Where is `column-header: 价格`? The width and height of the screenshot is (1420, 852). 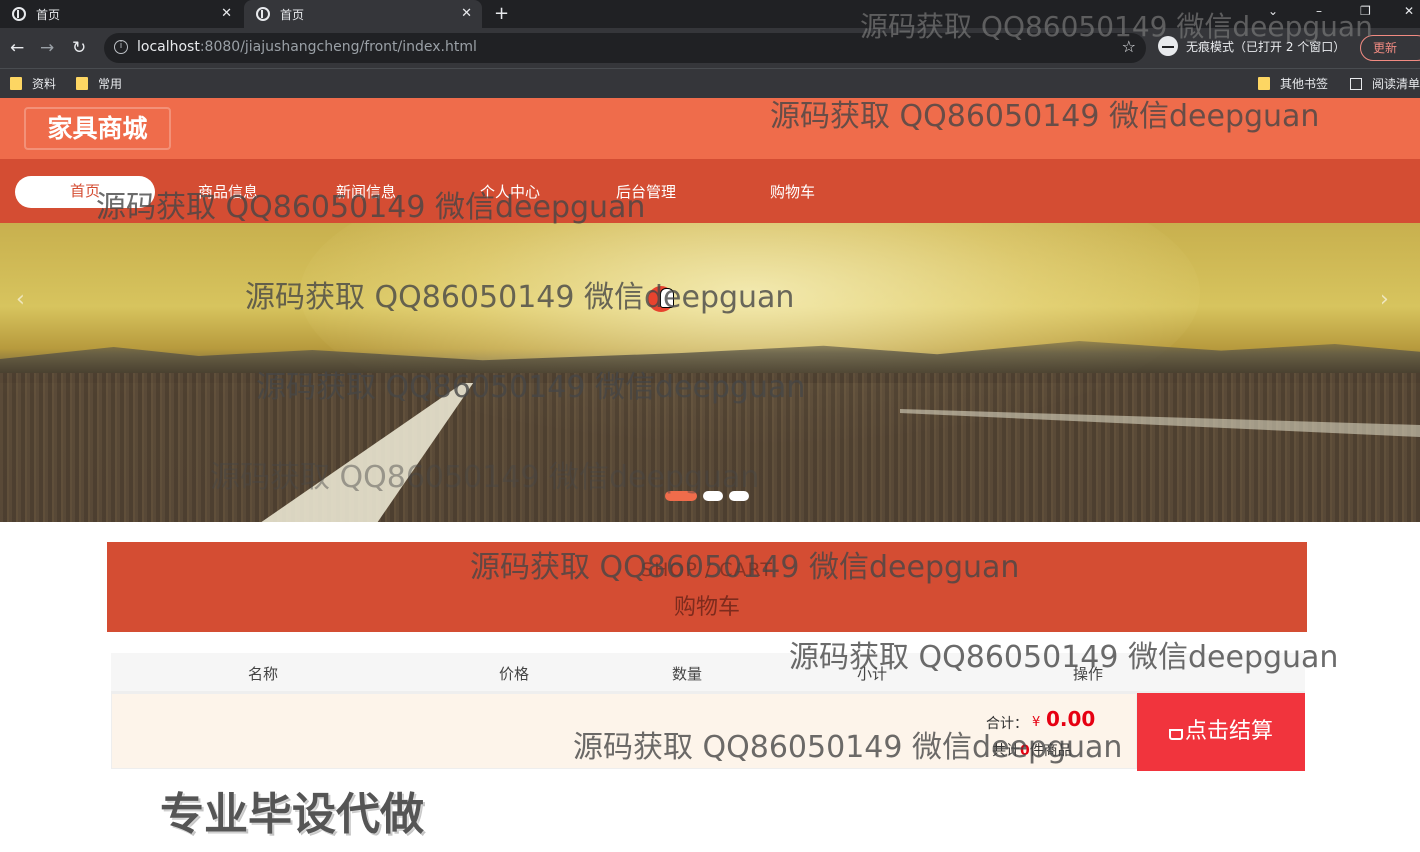 column-header: 价格 is located at coordinates (514, 674).